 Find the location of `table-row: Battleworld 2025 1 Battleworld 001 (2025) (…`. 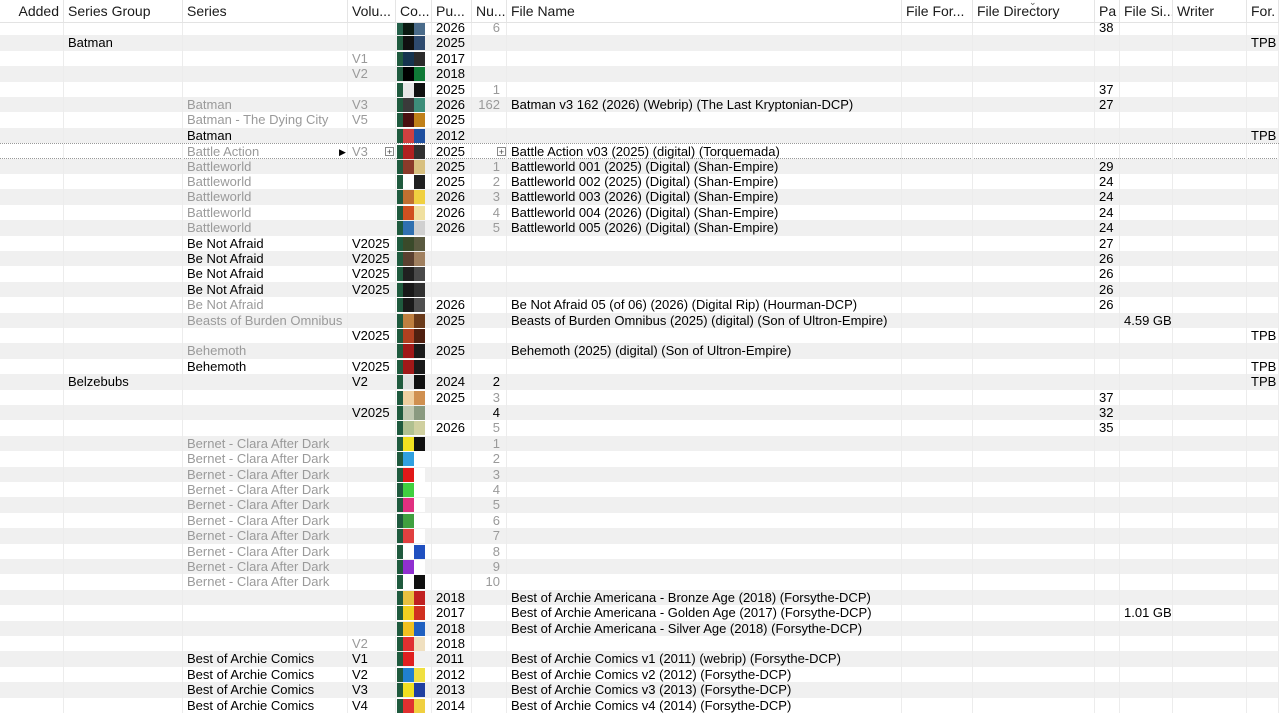

table-row: Battleworld 2025 1 Battleworld 001 (2025) (… is located at coordinates (639, 166).